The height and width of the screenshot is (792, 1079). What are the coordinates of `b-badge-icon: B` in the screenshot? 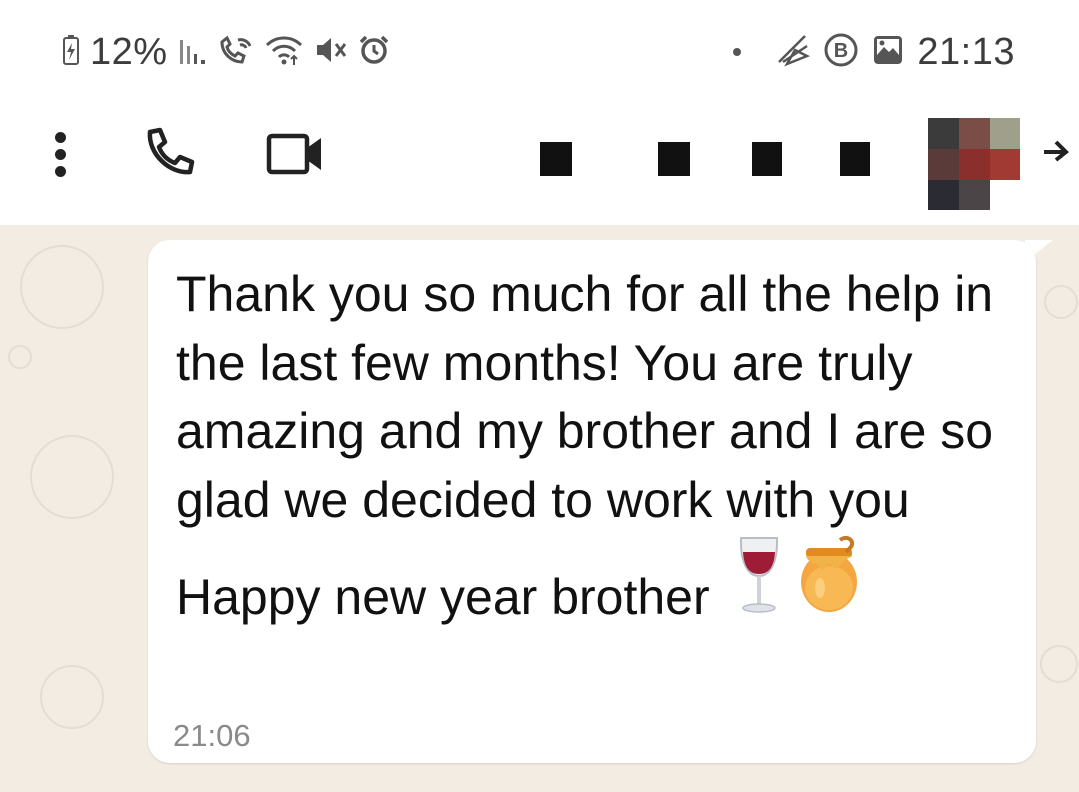 It's located at (841, 52).